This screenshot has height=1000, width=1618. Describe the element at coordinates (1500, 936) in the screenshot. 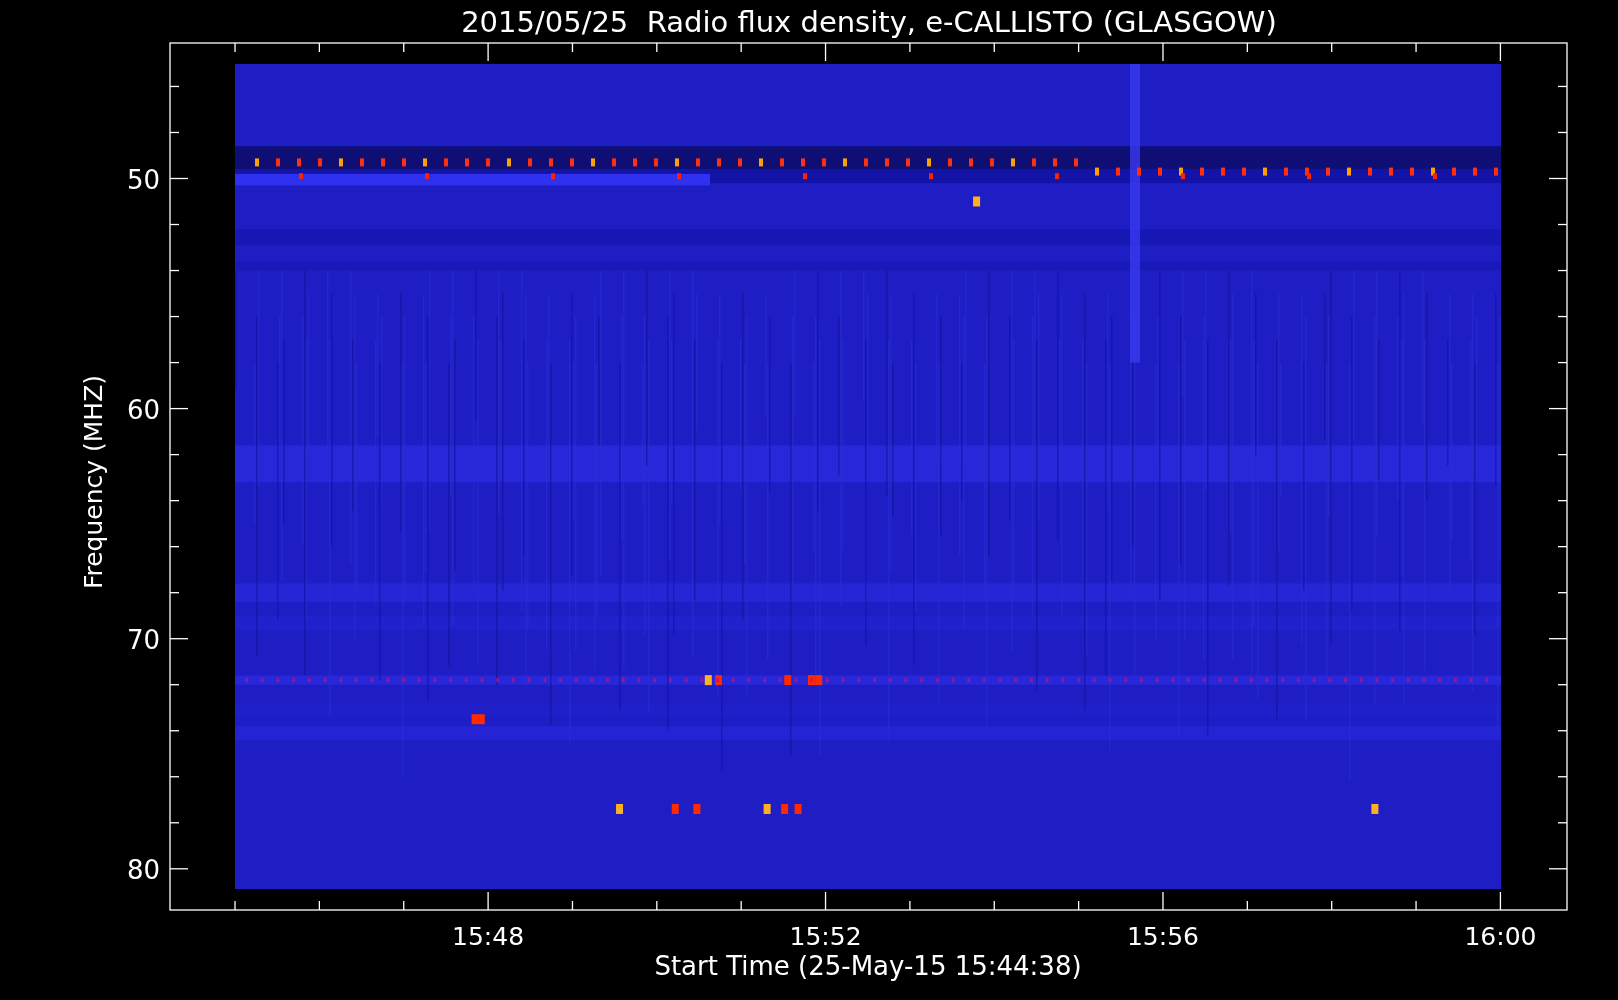

I see `x-tick-label: 16:00` at that location.